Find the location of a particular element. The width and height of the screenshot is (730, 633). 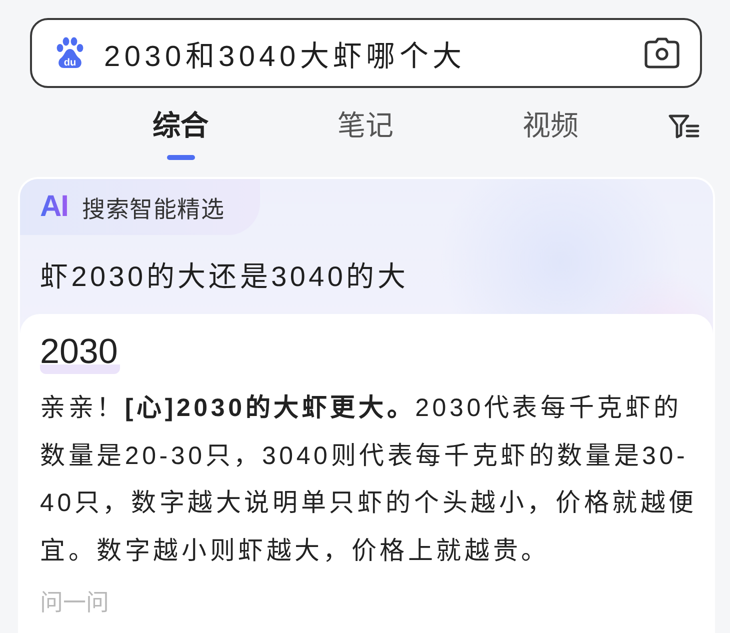

tab: 视频 is located at coordinates (550, 134).